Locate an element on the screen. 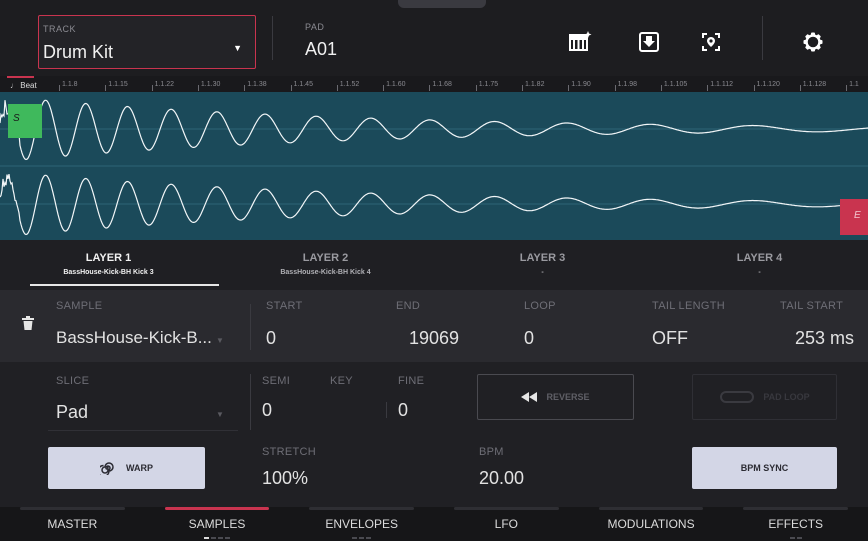  loop-icon is located at coordinates (737, 397).